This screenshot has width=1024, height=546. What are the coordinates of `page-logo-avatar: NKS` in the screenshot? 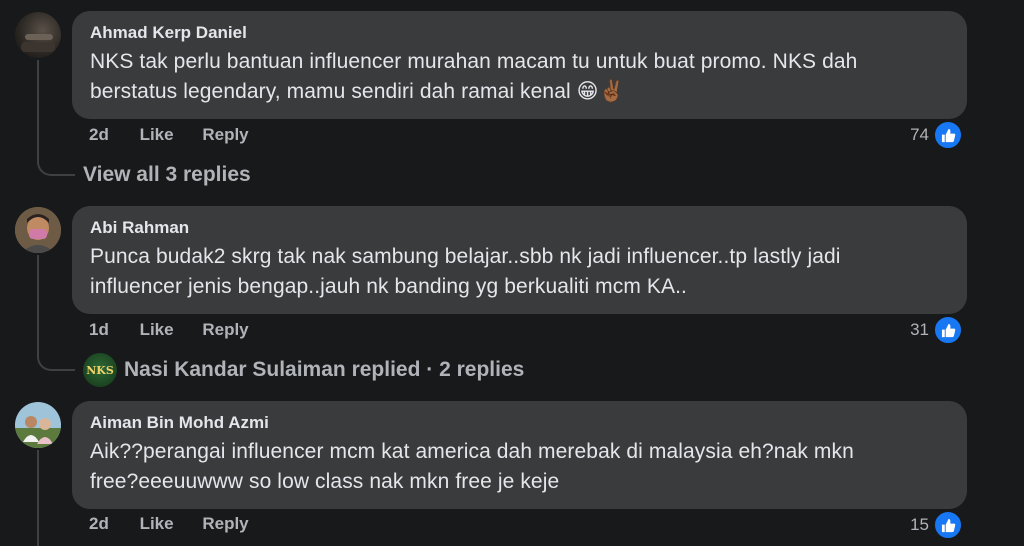 It's located at (100, 370).